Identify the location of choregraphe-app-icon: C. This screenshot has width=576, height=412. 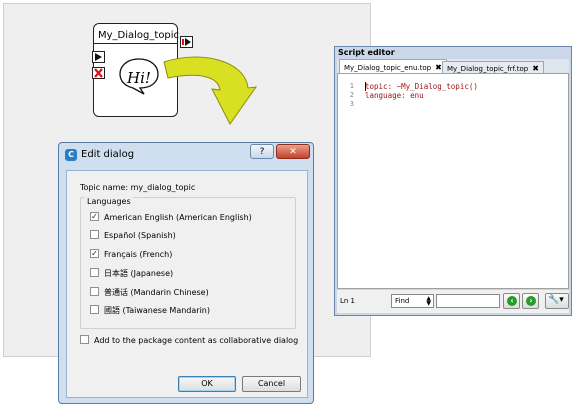
(71, 155).